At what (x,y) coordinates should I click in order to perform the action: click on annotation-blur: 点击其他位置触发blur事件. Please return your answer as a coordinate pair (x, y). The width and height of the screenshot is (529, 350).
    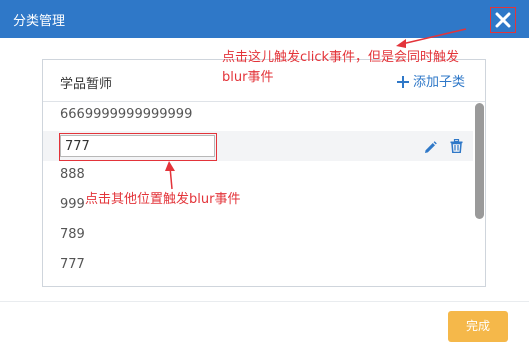
    Looking at the image, I should click on (163, 199).